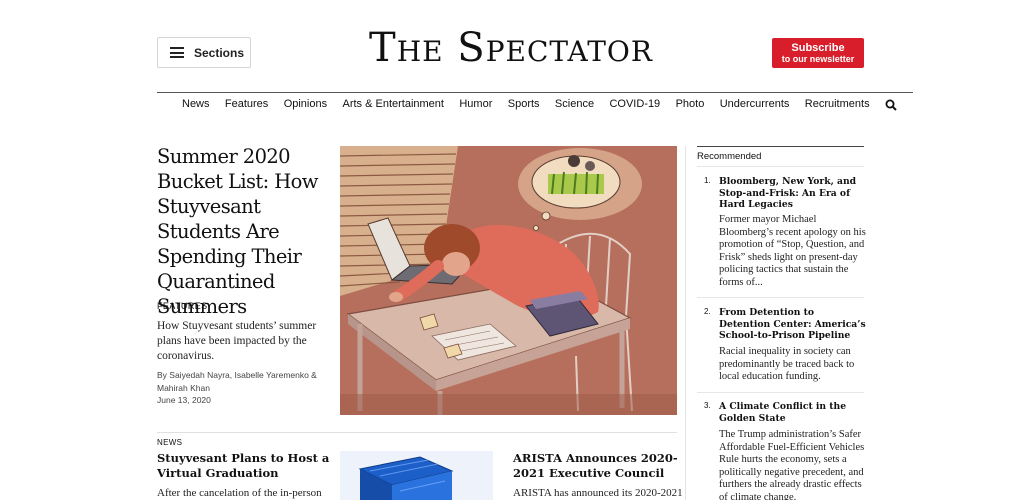 Image resolution: width=1021 pixels, height=500 pixels. What do you see at coordinates (246, 104) in the screenshot?
I see `nav-item-features: Features` at bounding box center [246, 104].